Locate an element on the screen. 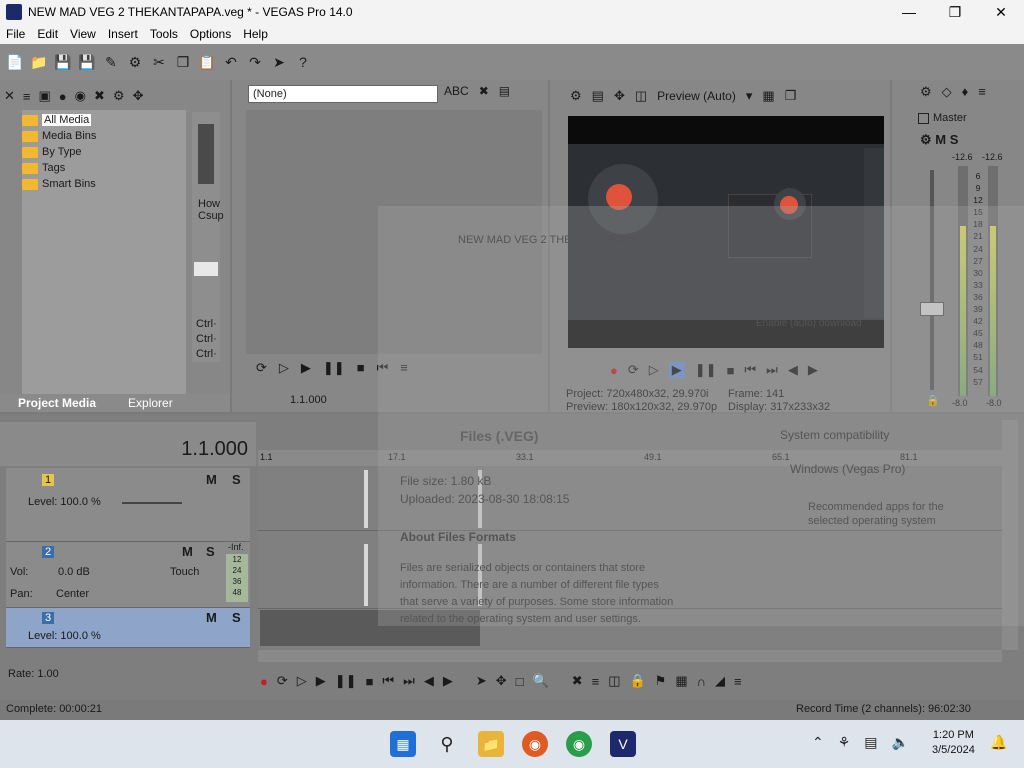 This screenshot has width=1024, height=768. network-icon: ⚘ is located at coordinates (844, 742).